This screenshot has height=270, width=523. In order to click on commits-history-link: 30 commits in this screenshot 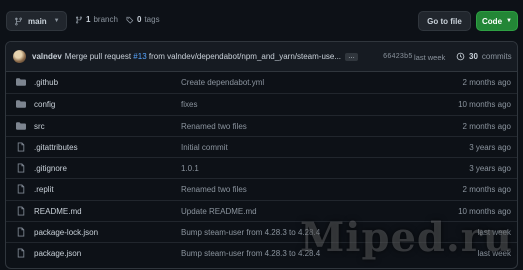, I will do `click(484, 56)`.